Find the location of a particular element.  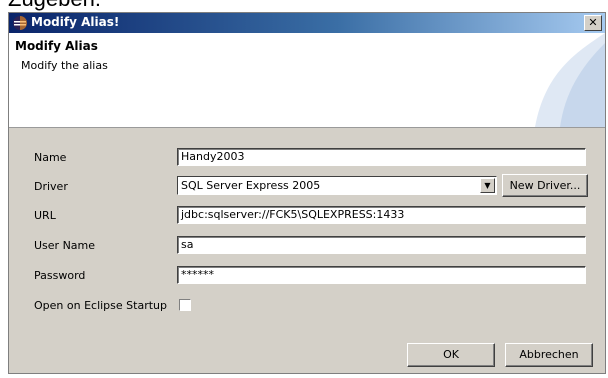

title-bar: Modify Alias! ✕ is located at coordinates (307, 23).